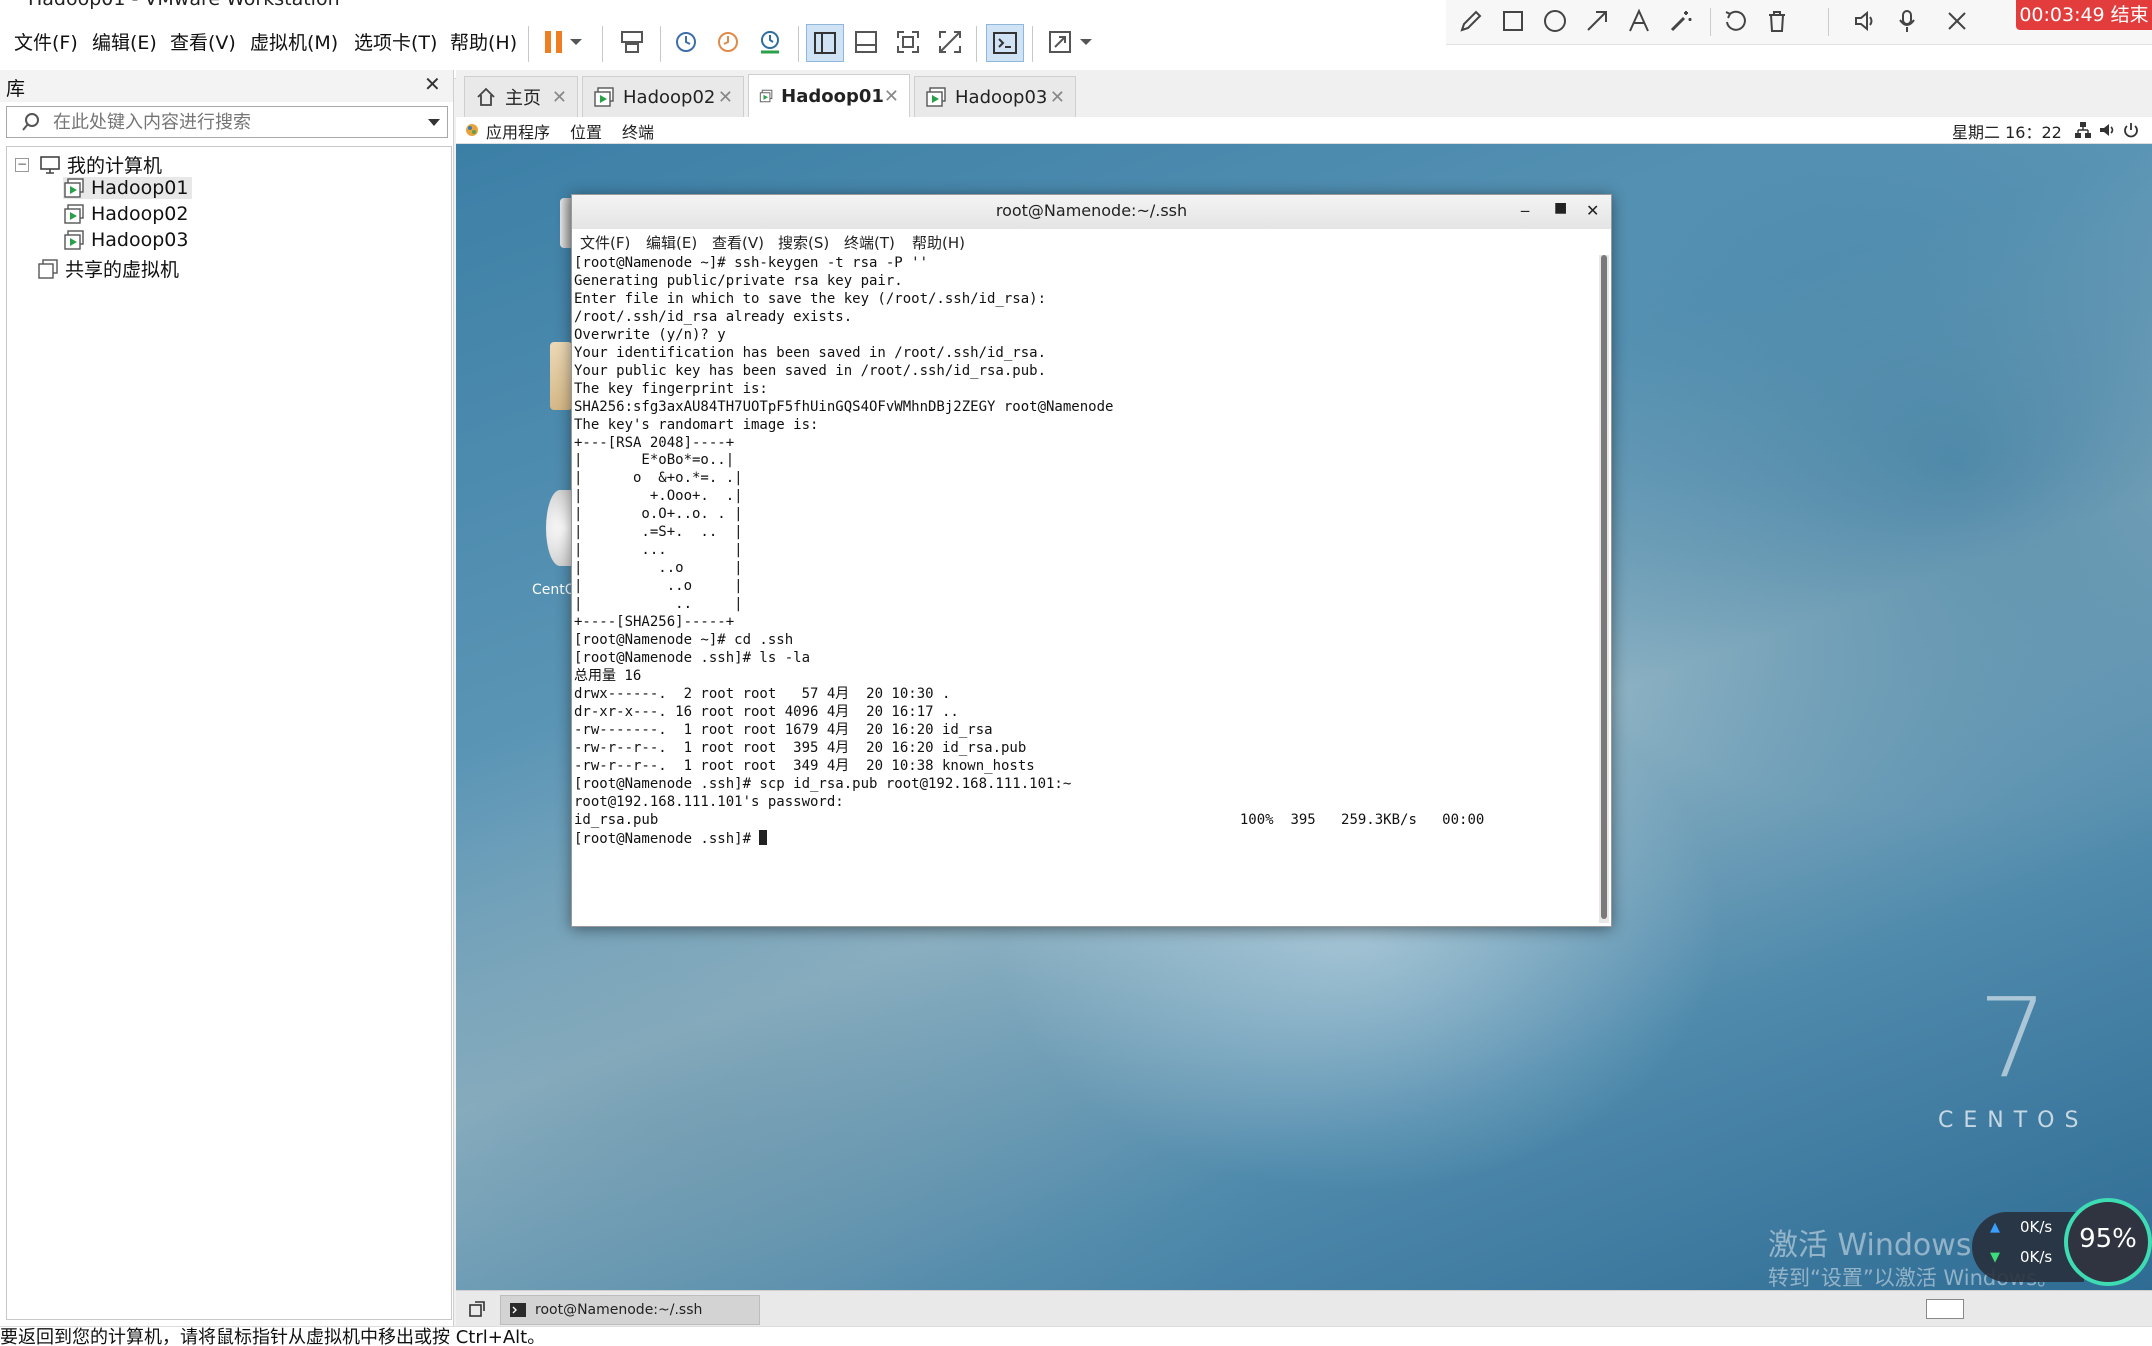  Describe the element at coordinates (1076, 1336) in the screenshot. I see `host-status-bar: 要返回到您的计算机，请将鼠标指针从虚拟机中移出或按 Ctrl+Alt。` at that location.